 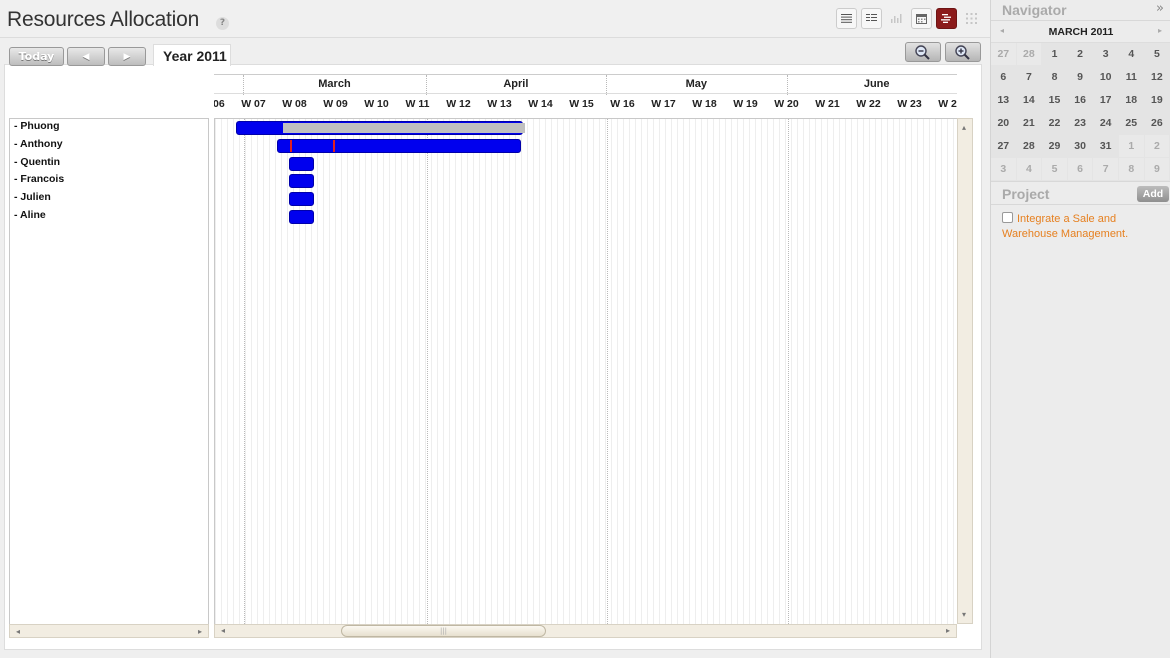 I want to click on calendar-day: 24, so click(x=1106, y=123).